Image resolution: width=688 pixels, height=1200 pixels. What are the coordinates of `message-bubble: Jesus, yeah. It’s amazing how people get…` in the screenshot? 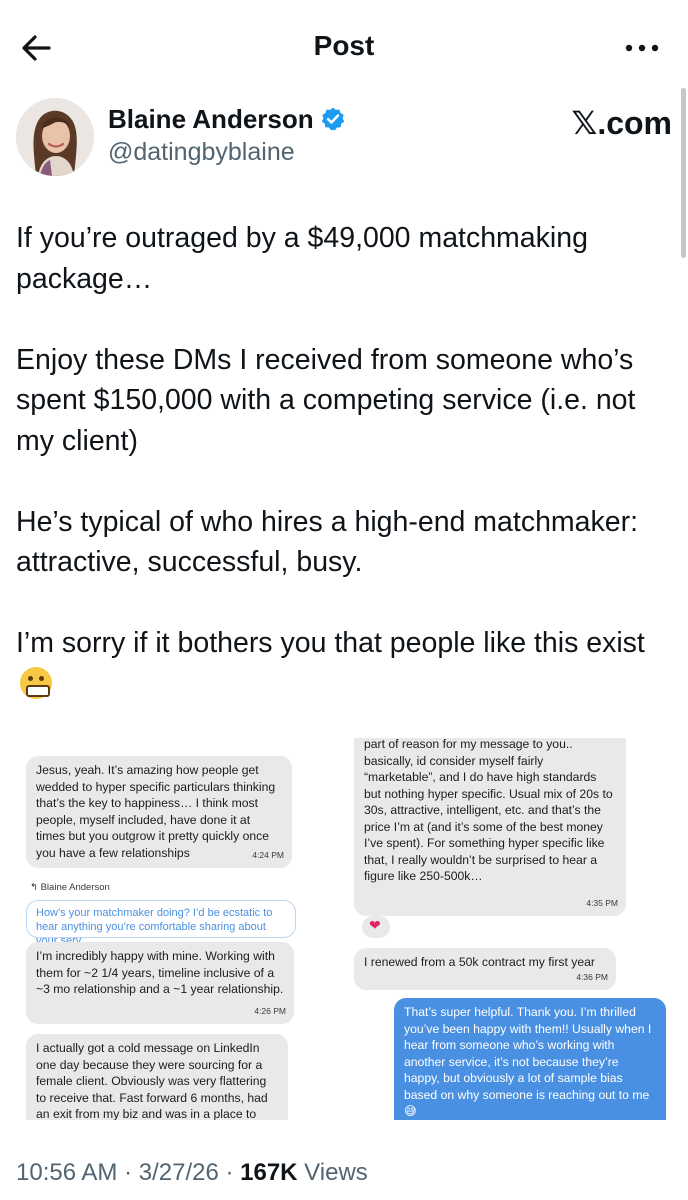 It's located at (159, 812).